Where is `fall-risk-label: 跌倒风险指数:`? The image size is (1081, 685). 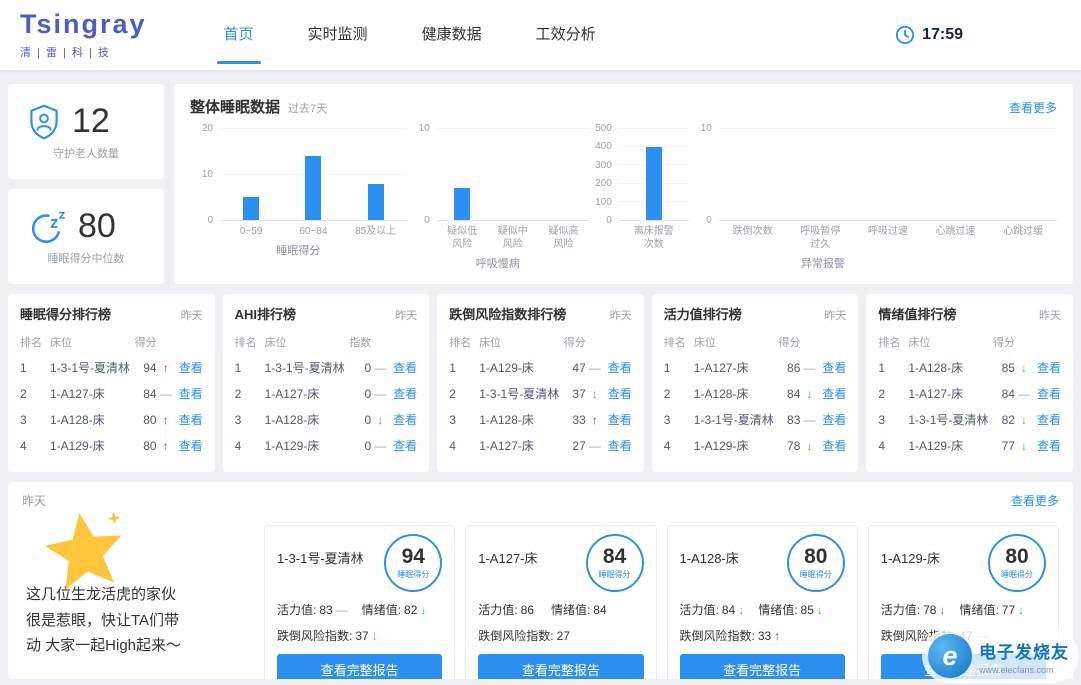
fall-risk-label: 跌倒风险指数: is located at coordinates (315, 636).